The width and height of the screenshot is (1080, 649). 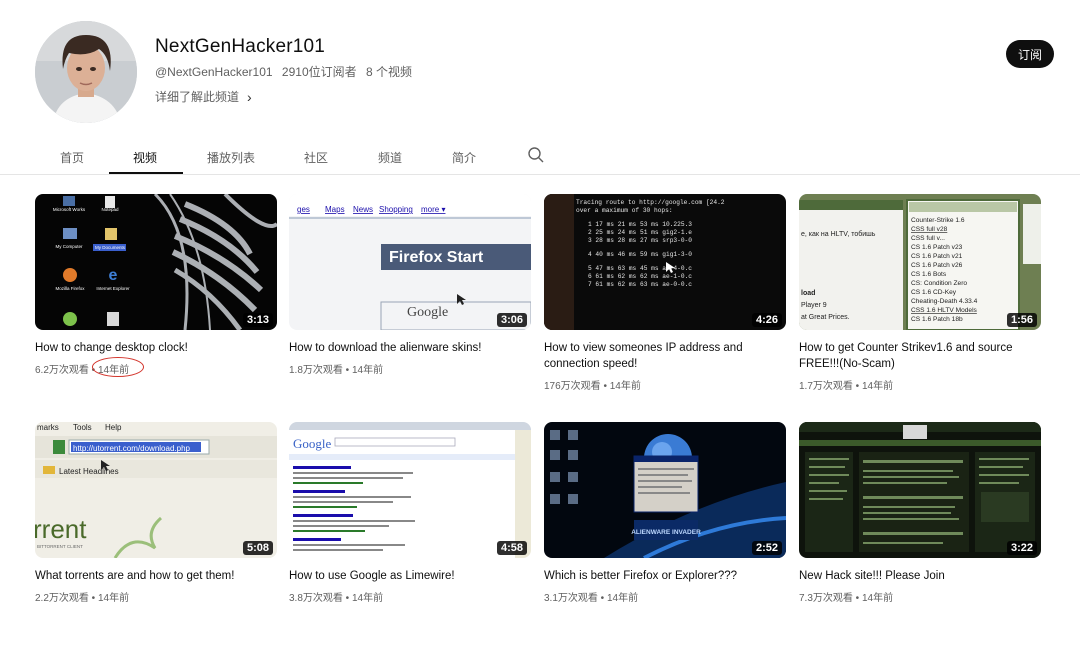 I want to click on browser-link: News, so click(x=363, y=209).